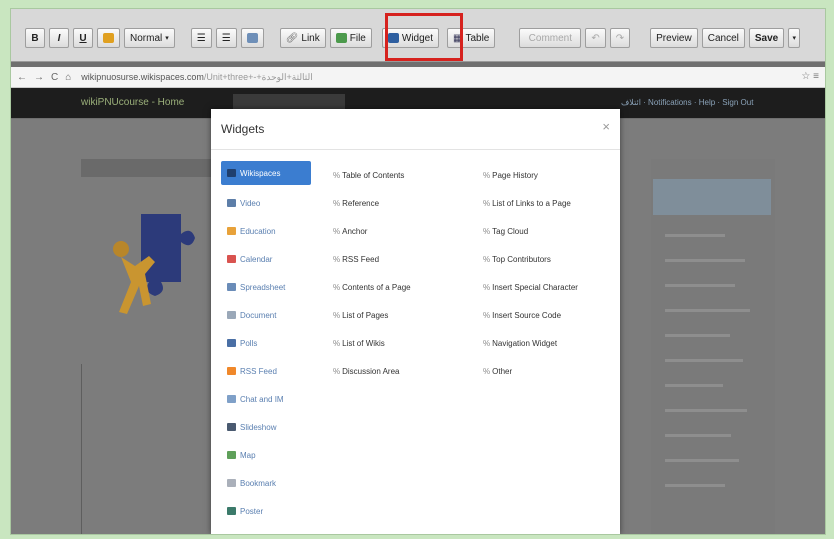  Describe the element at coordinates (266, 287) in the screenshot. I see `category-item: Spreadsheet` at that location.